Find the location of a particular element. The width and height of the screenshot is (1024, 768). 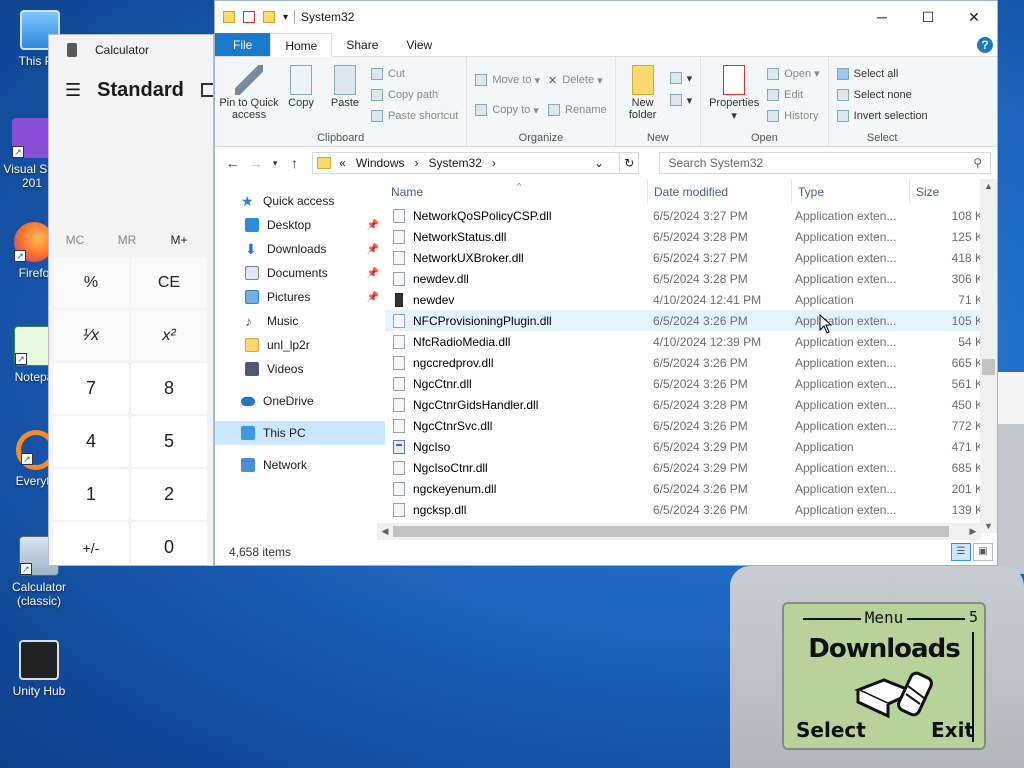

nav-music: ♪ Music is located at coordinates (300, 321).